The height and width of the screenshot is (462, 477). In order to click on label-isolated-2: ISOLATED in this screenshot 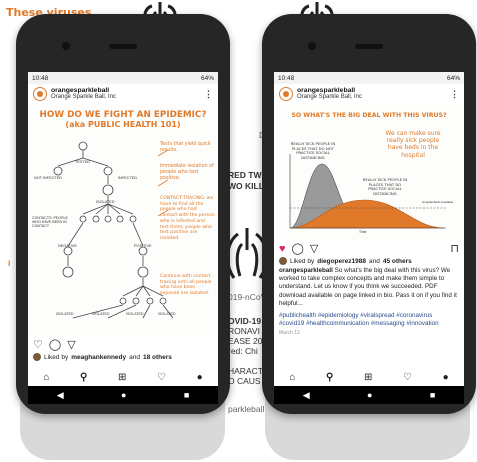, I will do `click(101, 314)`.